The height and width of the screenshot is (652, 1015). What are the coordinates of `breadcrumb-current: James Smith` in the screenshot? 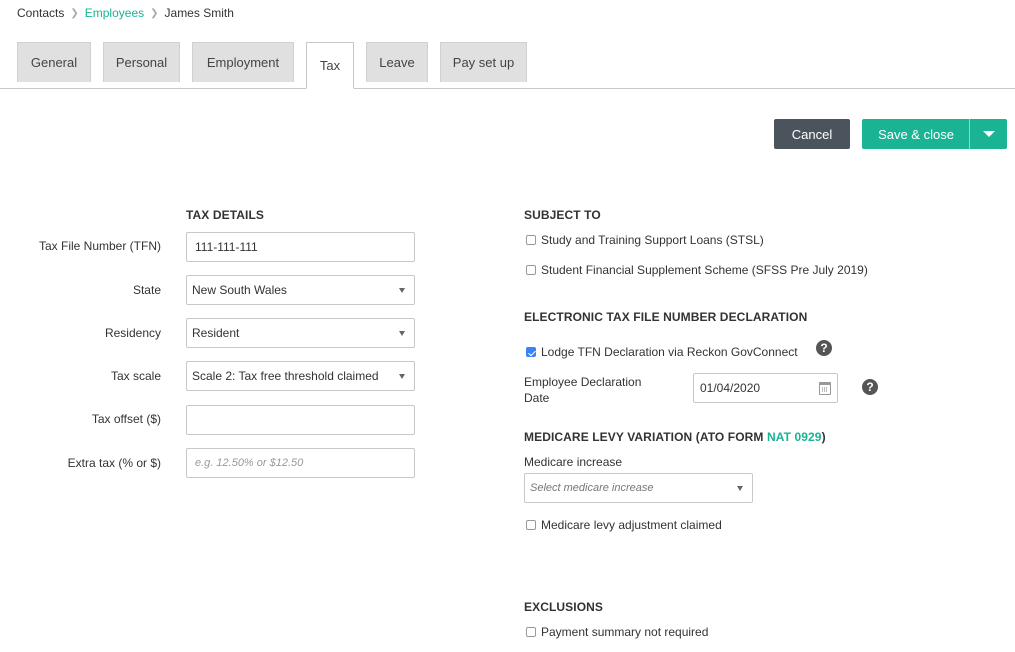 It's located at (199, 13).